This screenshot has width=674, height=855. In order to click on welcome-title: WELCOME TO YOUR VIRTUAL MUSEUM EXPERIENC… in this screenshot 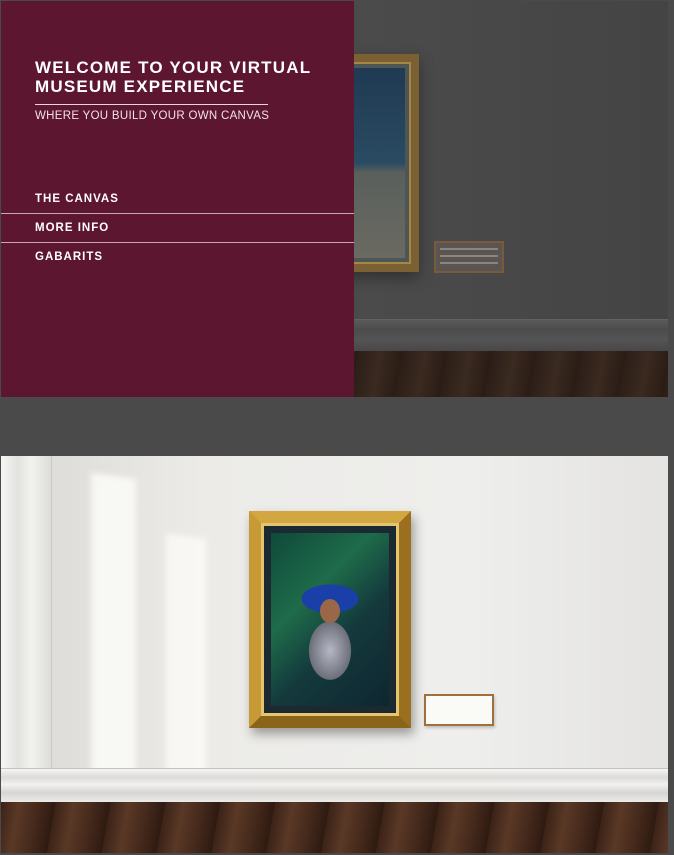, I will do `click(185, 77)`.